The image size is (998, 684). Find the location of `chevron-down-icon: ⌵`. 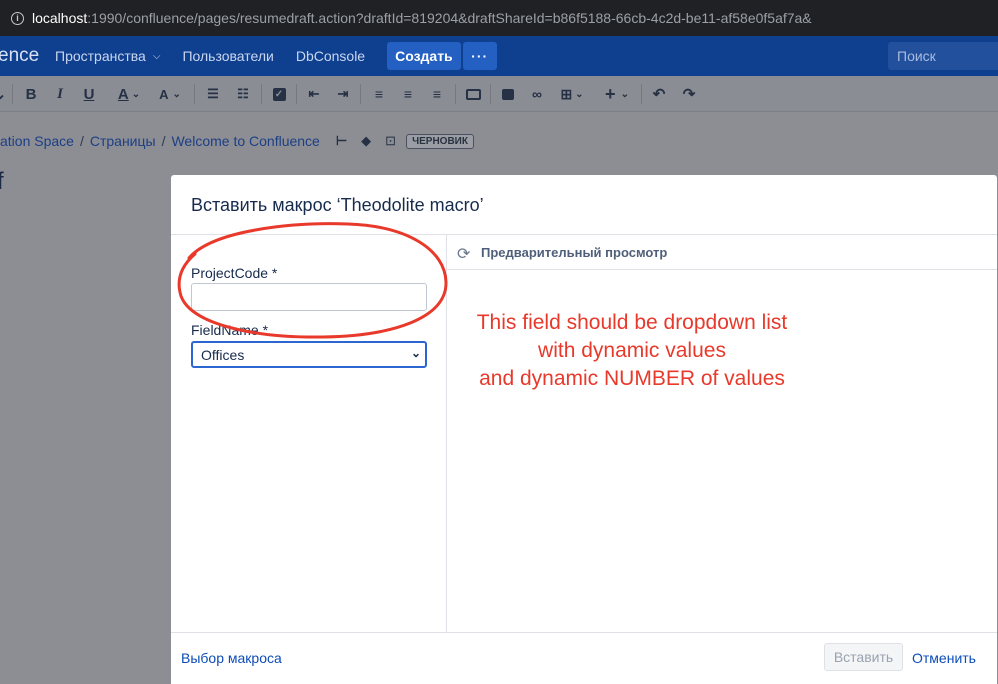

chevron-down-icon: ⌵ is located at coordinates (156, 56).